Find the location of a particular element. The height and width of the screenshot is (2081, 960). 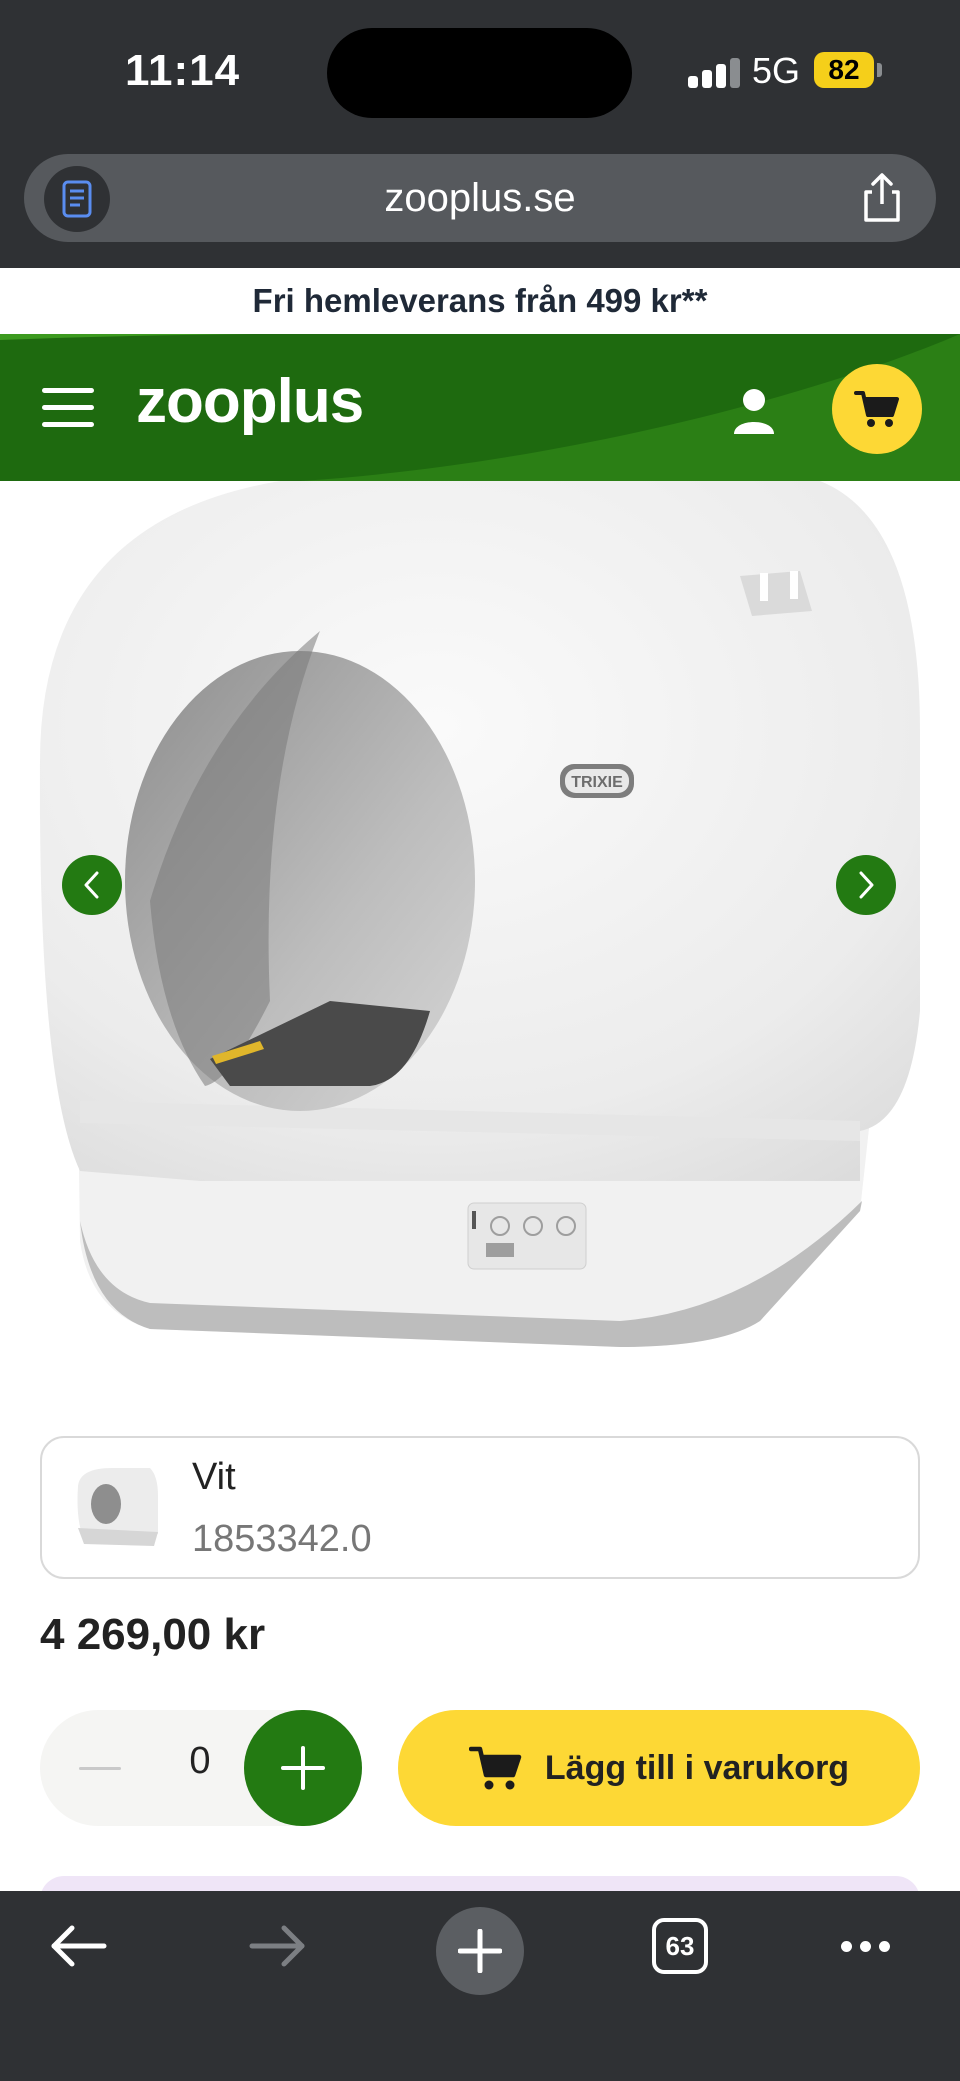

cart-button is located at coordinates (877, 409).